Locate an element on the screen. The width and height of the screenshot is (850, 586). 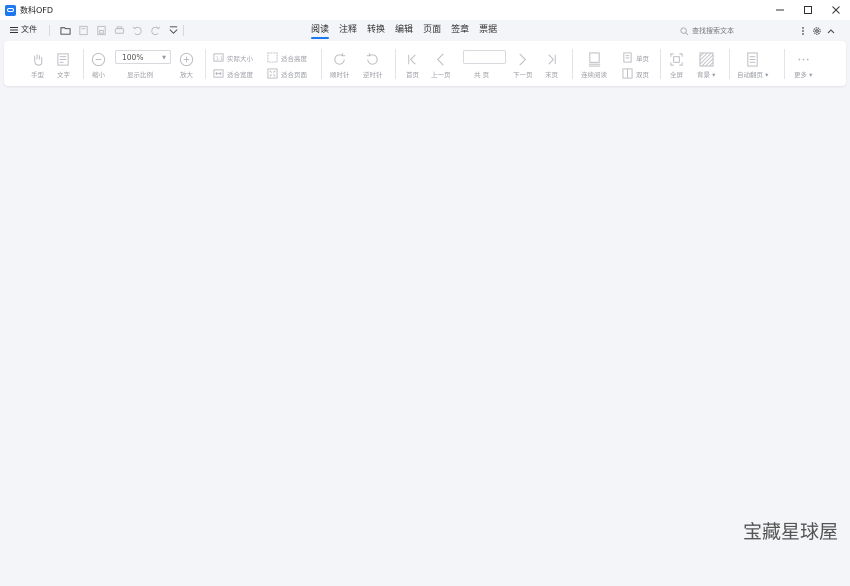
zoom-out-icon is located at coordinates (98, 59).